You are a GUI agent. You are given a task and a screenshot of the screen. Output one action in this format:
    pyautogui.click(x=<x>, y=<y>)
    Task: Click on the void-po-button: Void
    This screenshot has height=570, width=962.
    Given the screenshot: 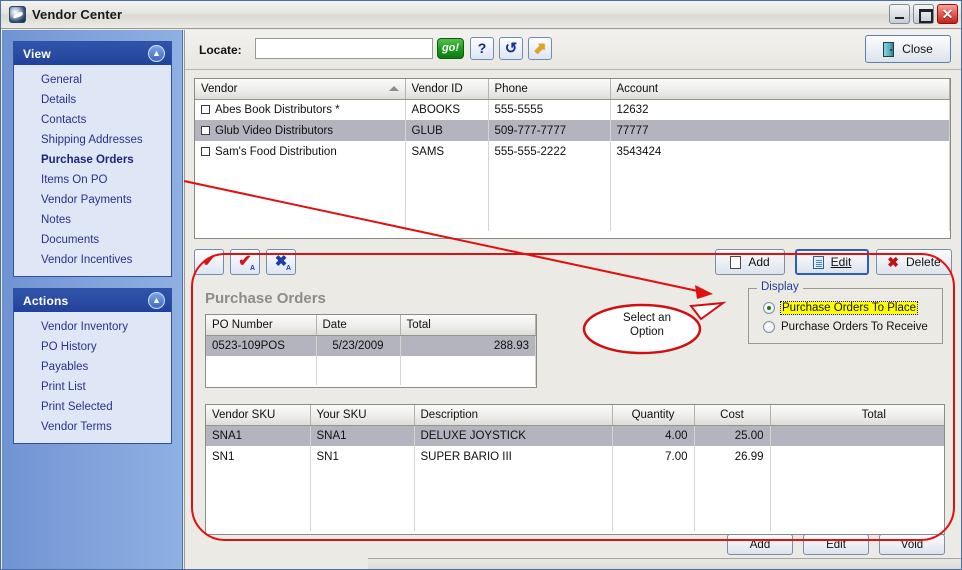 What is the action you would take?
    pyautogui.click(x=912, y=544)
    